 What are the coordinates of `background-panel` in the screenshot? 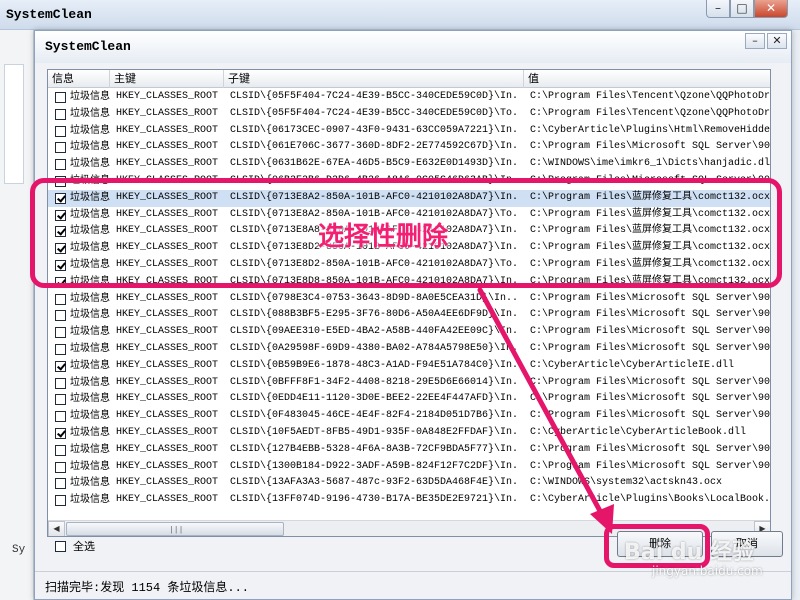 It's located at (14, 124).